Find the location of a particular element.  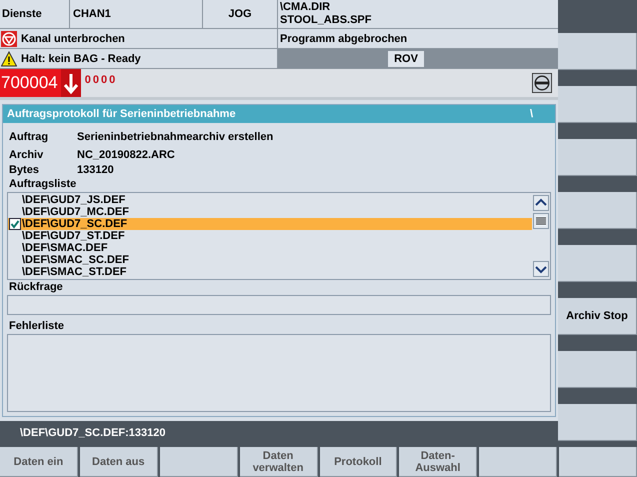

alarm-number: 700004 is located at coordinates (30, 83).